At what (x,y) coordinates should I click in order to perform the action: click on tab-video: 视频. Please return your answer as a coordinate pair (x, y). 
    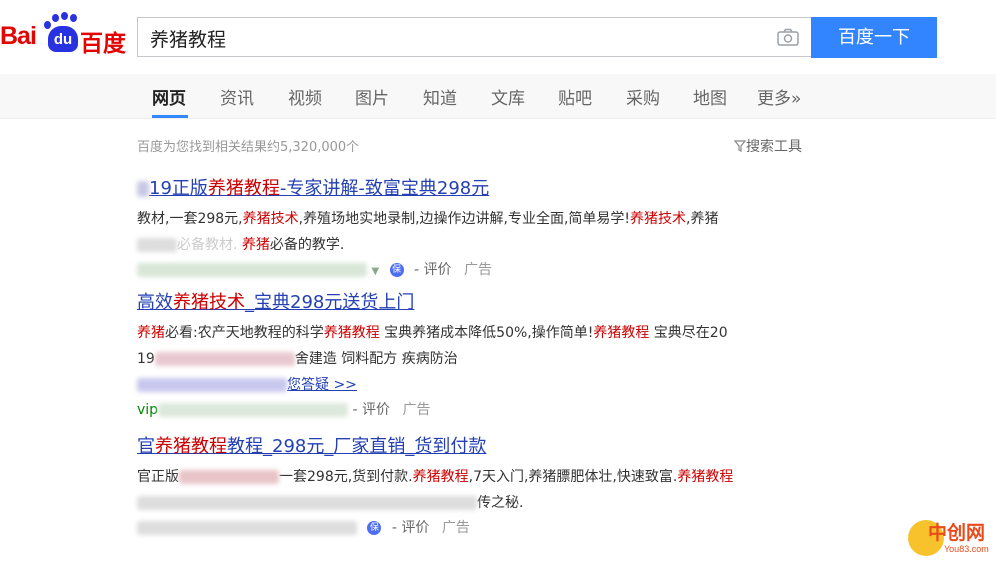
    Looking at the image, I should click on (305, 96).